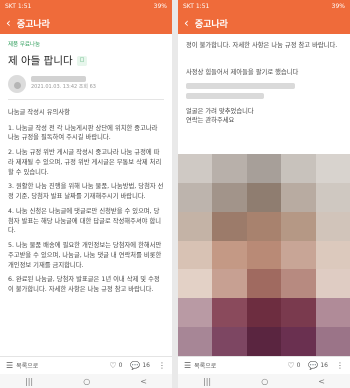 Image resolution: width=350 pixels, height=388 pixels. I want to click on avatar-head-icon, so click(17, 85).